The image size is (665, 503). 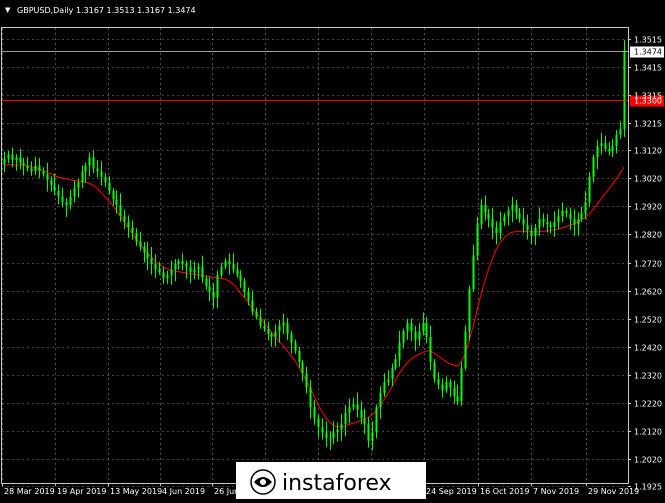 I want to click on watermark: instaforex, so click(x=331, y=480).